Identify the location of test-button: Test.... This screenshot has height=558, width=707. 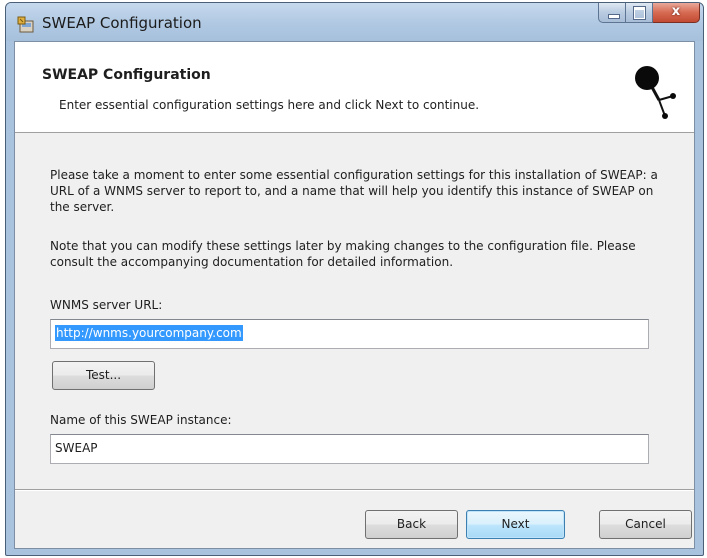
(103, 375).